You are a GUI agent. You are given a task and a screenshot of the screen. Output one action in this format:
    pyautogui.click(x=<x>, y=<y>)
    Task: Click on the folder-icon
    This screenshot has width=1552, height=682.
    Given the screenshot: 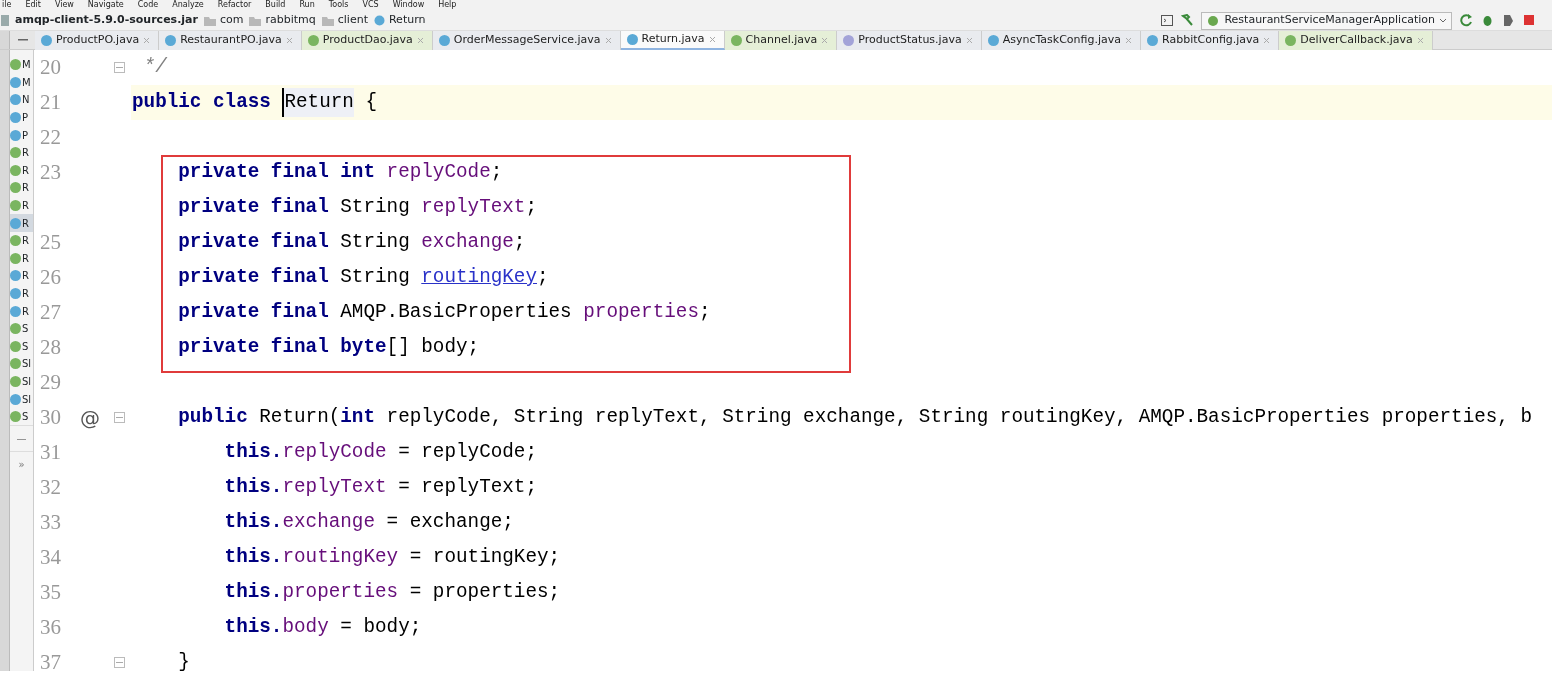 What is the action you would take?
    pyautogui.click(x=327, y=20)
    